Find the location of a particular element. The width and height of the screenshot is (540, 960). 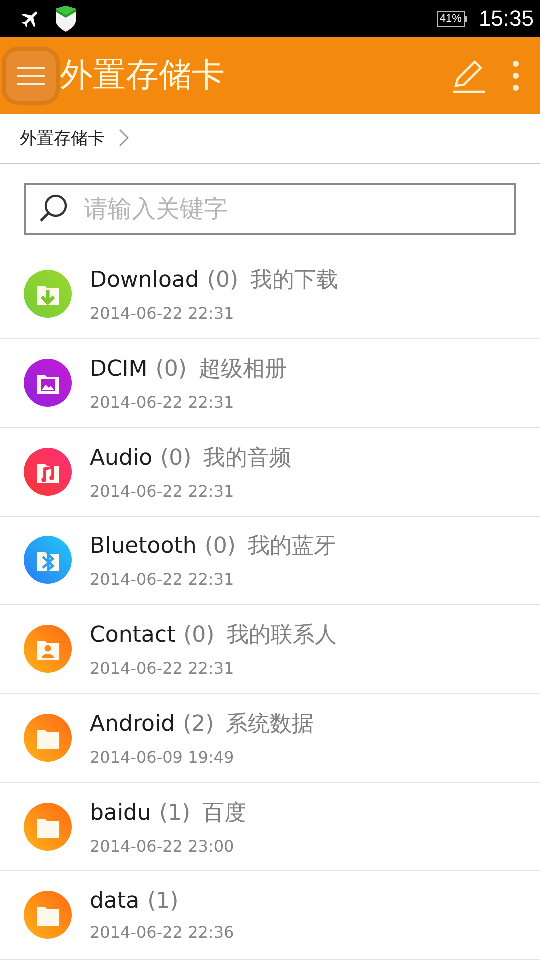

shield-icon is located at coordinates (66, 18).